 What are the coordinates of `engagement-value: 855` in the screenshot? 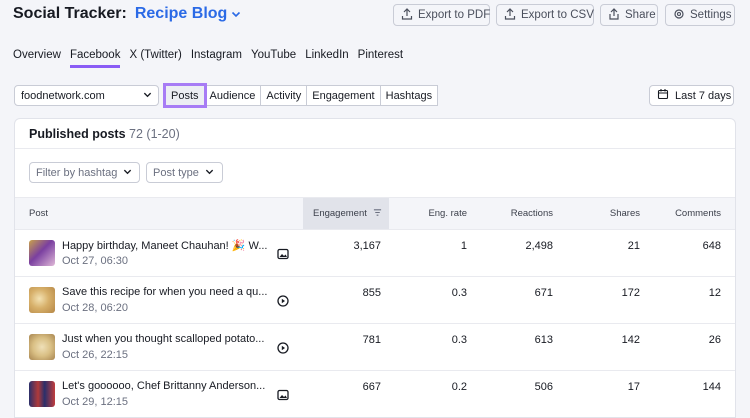 It's located at (371, 293).